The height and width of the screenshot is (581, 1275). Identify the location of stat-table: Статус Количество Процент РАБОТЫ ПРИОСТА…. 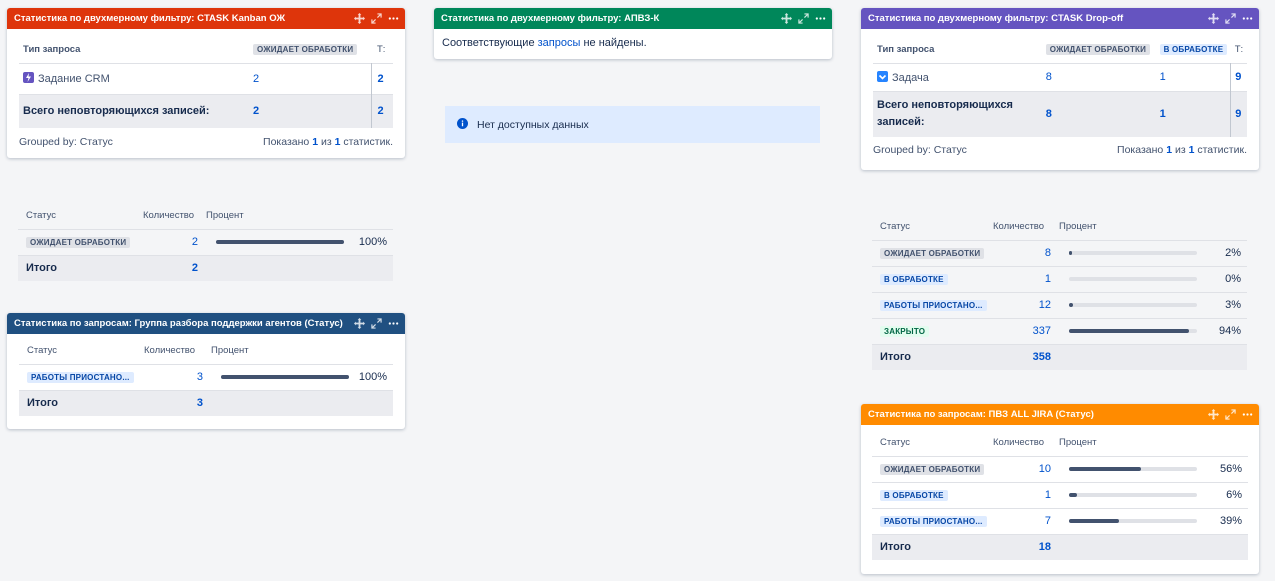
(206, 377).